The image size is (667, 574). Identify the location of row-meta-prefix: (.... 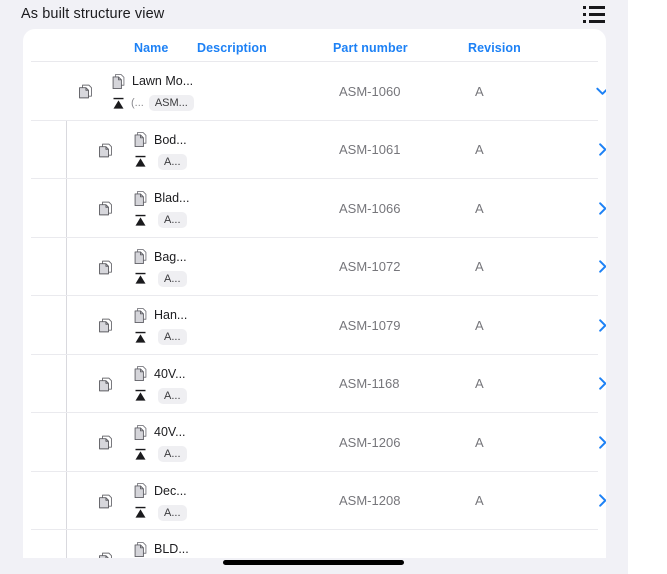
(137, 103).